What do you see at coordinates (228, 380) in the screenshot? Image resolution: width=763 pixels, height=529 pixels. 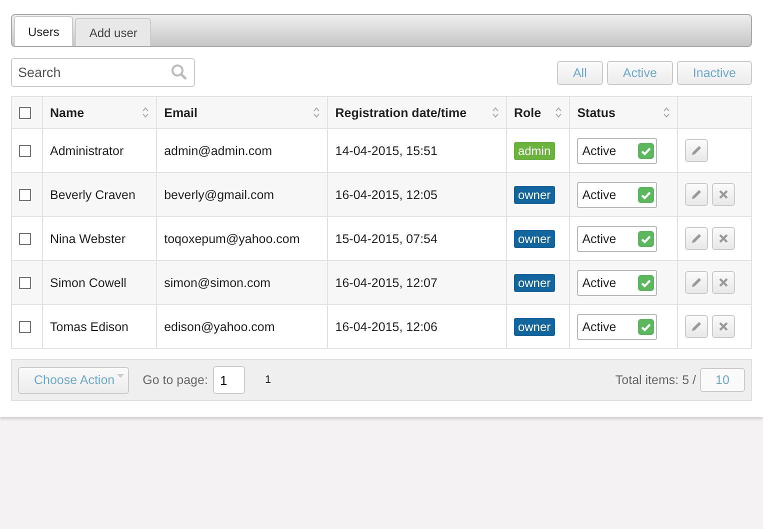 I see `page-input: 1` at bounding box center [228, 380].